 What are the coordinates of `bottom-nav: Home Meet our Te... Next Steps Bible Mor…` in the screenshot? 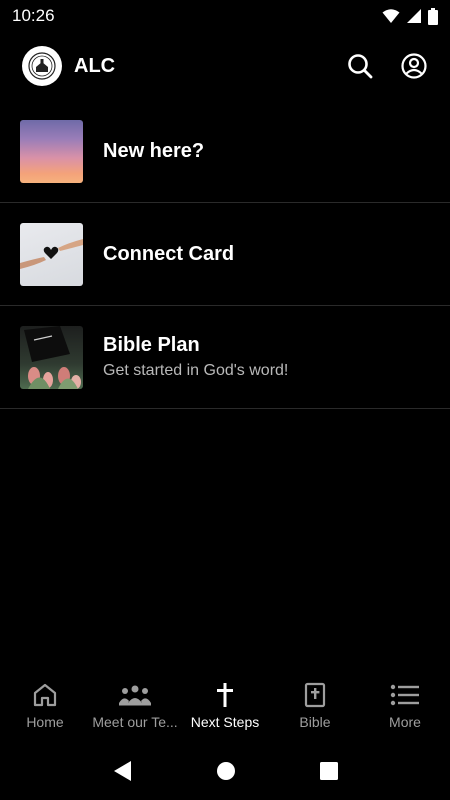 It's located at (225, 707).